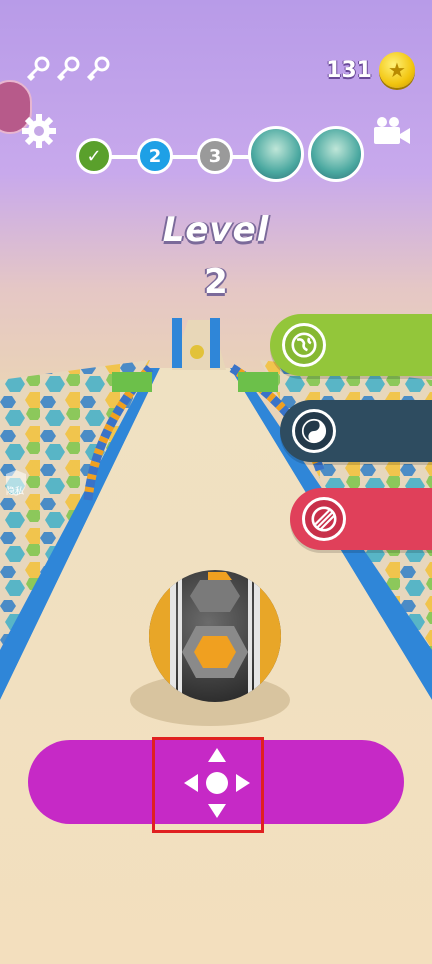  What do you see at coordinates (351, 345) in the screenshot?
I see `skin-button-globe` at bounding box center [351, 345].